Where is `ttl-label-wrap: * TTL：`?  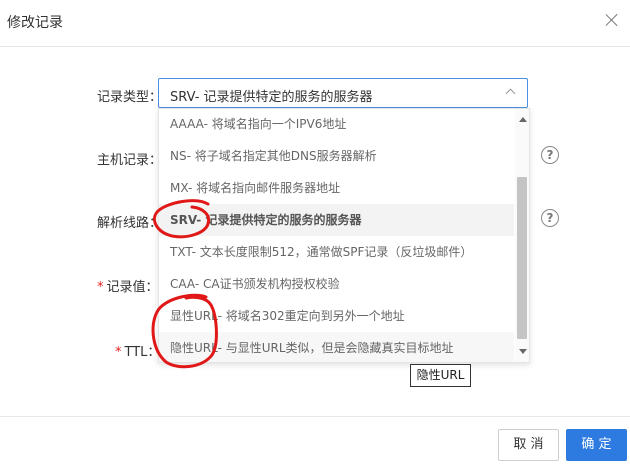
ttl-label-wrap: * TTL： is located at coordinates (137, 350).